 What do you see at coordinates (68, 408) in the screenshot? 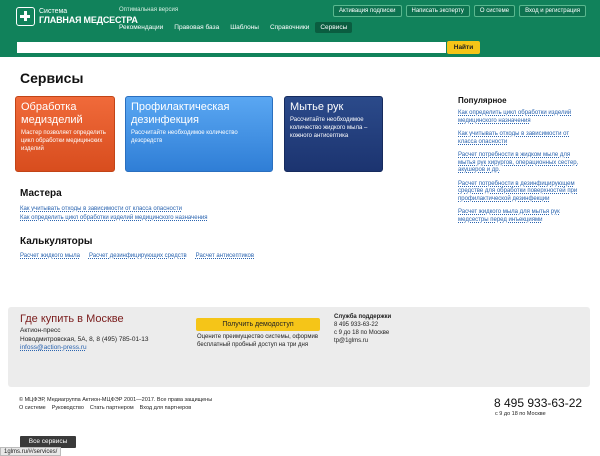
I see `footer-link-guide: Руководство` at bounding box center [68, 408].